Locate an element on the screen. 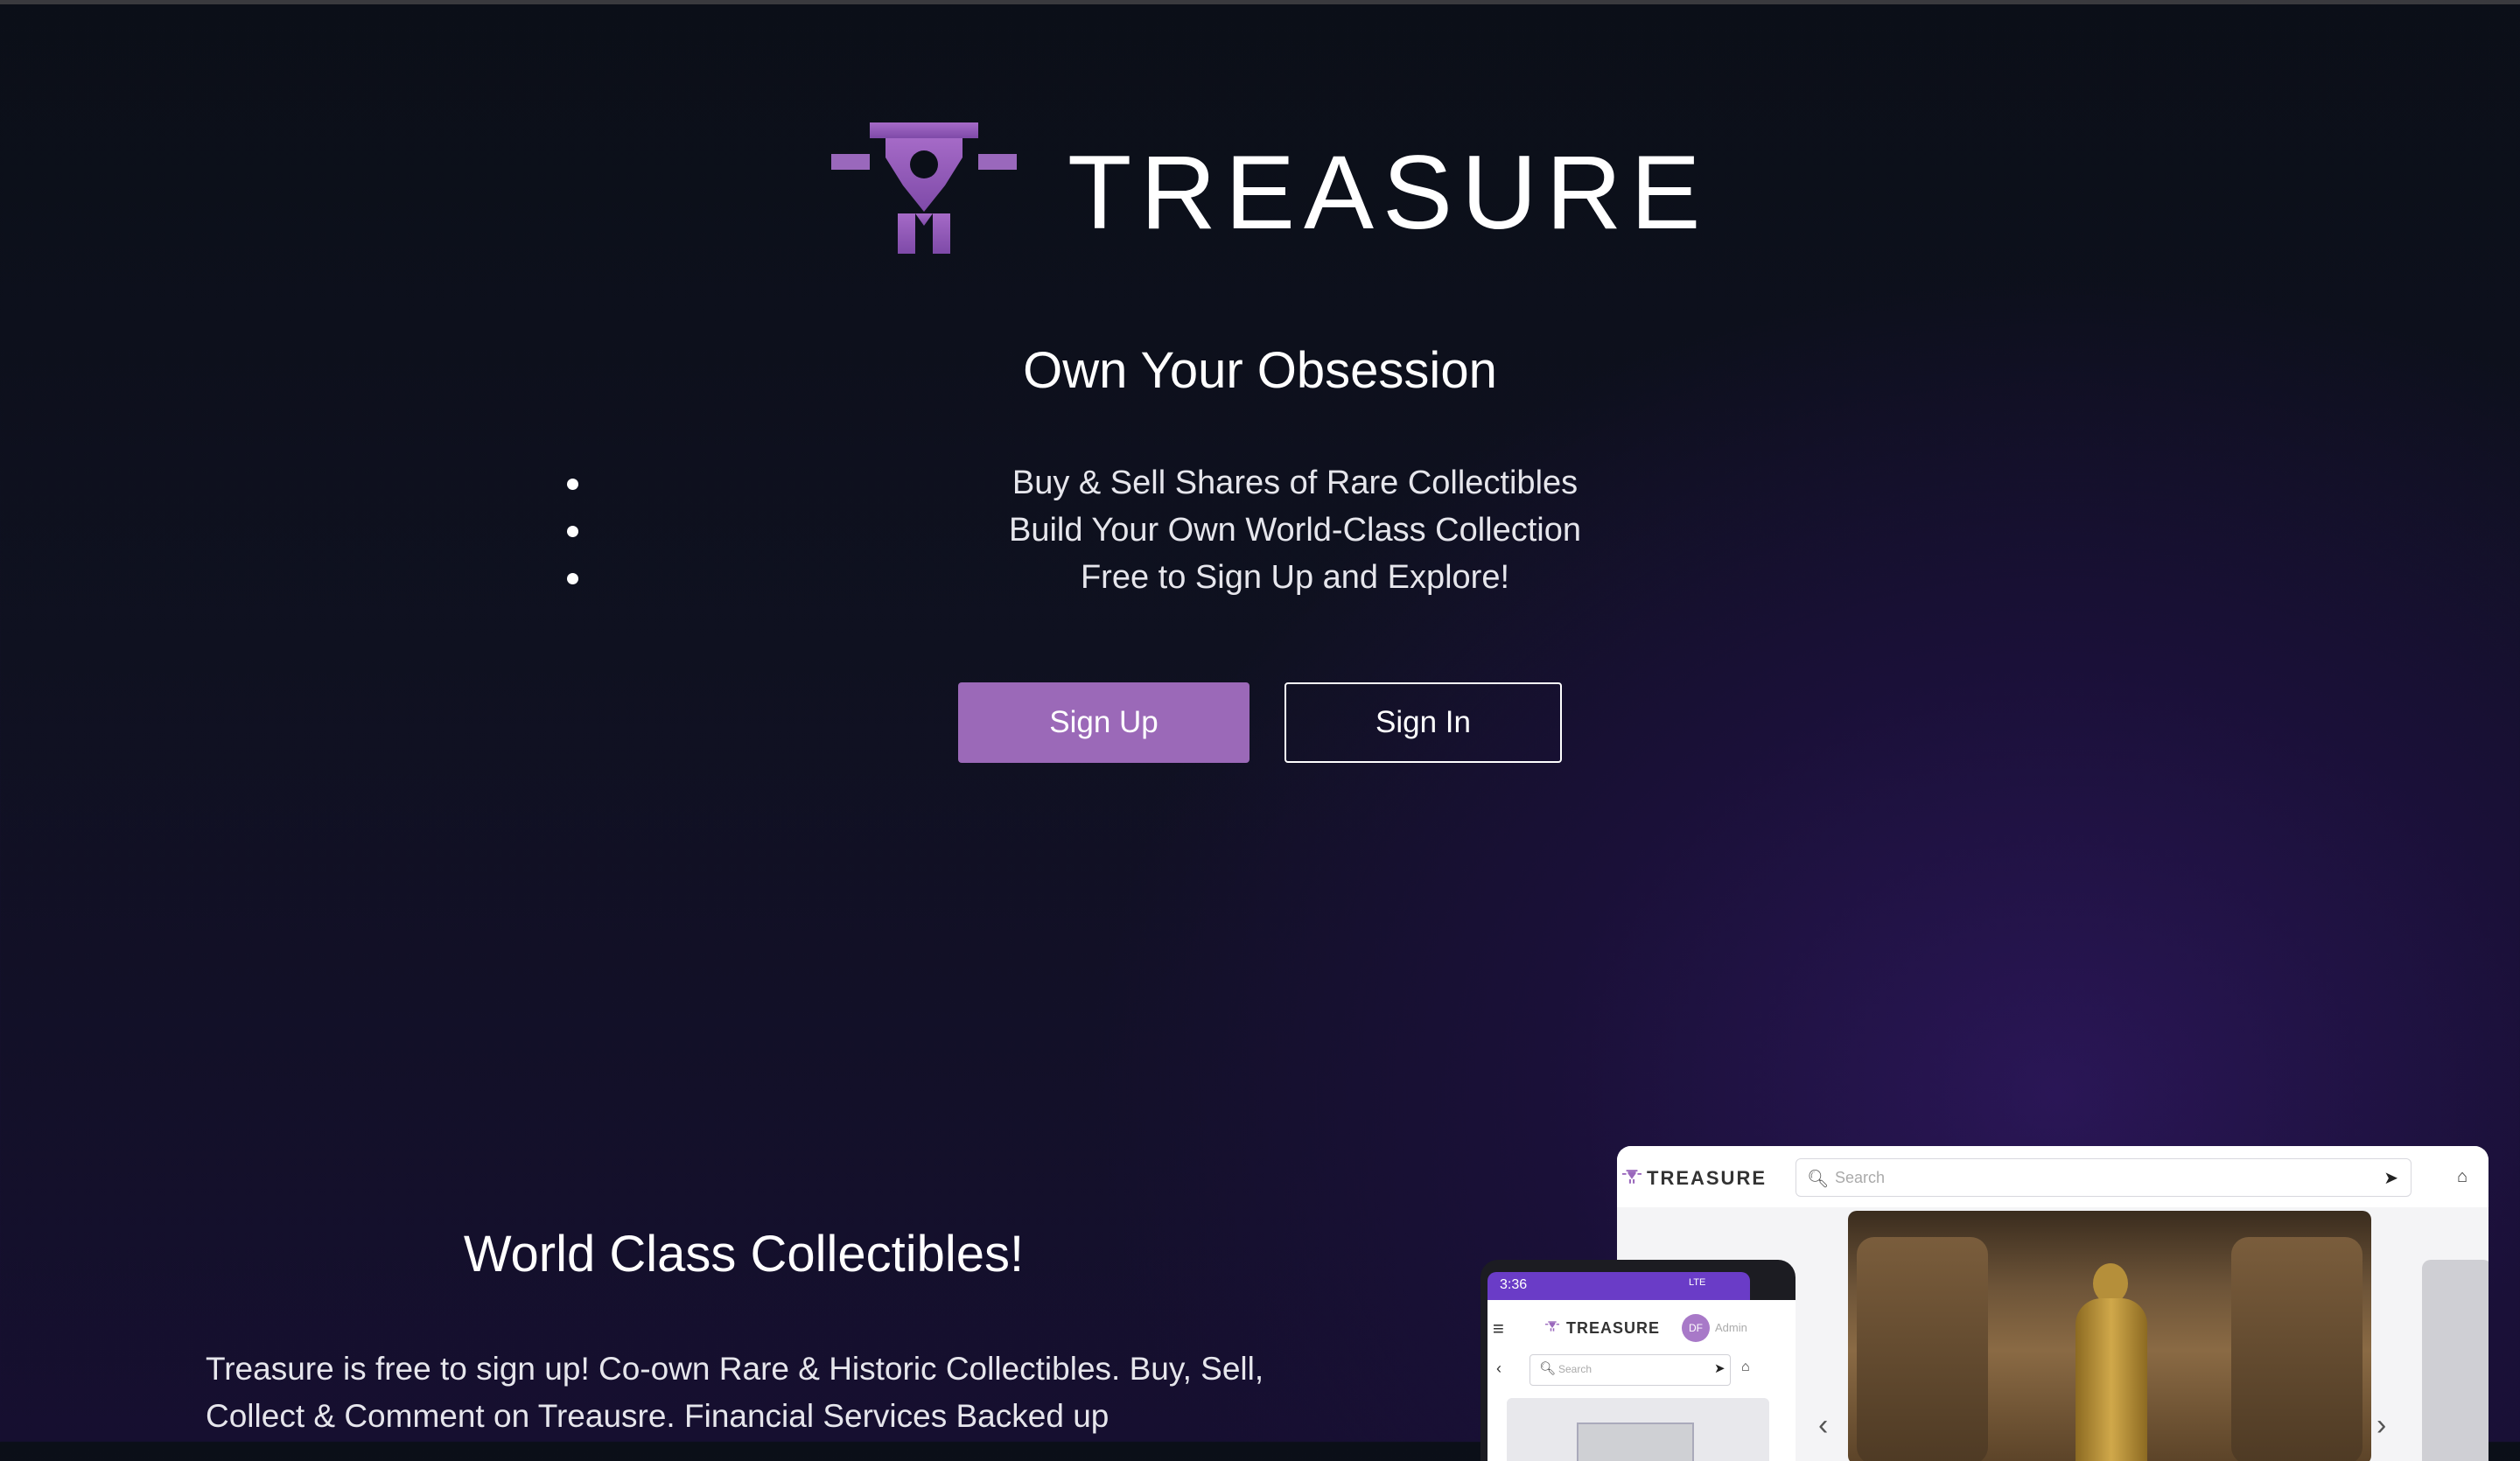 Image resolution: width=2520 pixels, height=1461 pixels. mockup-collectible-image is located at coordinates (2109, 1336).